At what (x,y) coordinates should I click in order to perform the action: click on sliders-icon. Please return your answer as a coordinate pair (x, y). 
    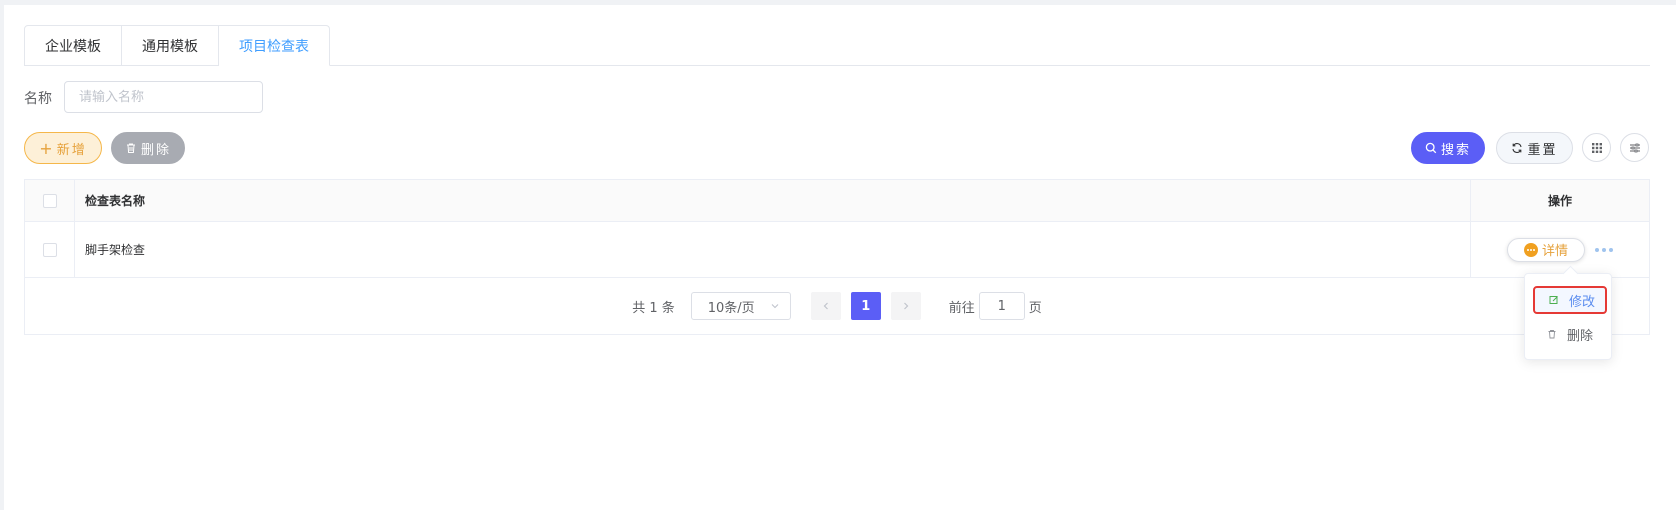
    Looking at the image, I should click on (1634, 147).